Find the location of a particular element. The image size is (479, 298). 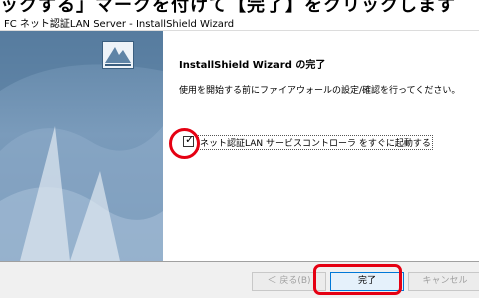

completion-heading: InstallShield Wizard の完了 is located at coordinates (252, 65).